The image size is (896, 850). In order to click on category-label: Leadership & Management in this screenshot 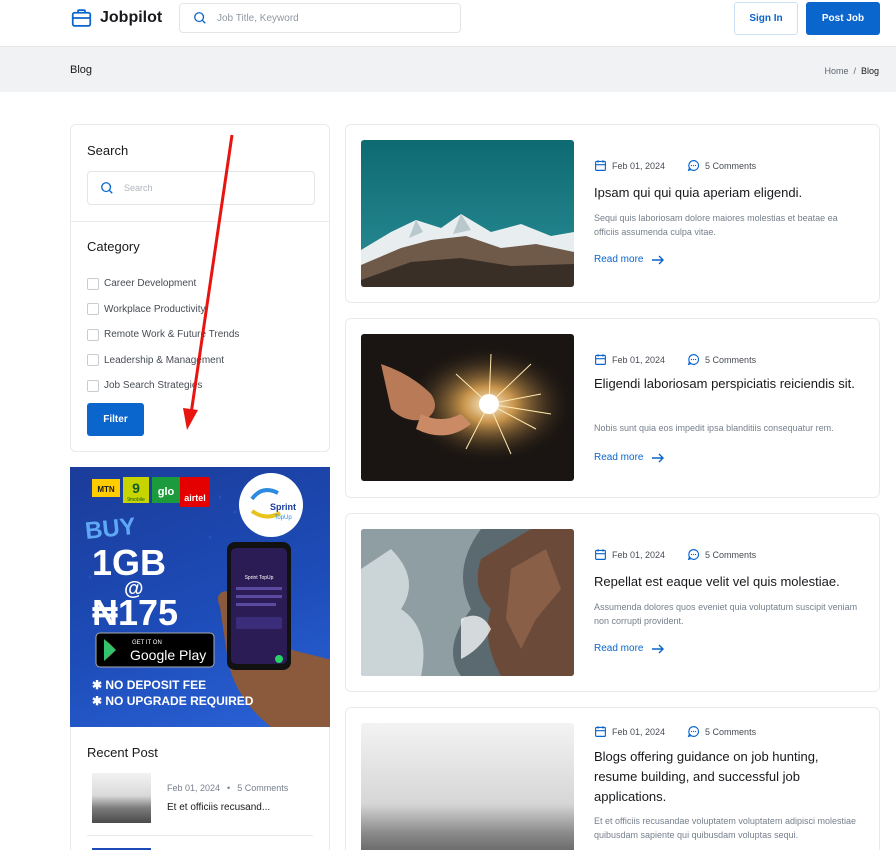, I will do `click(164, 360)`.